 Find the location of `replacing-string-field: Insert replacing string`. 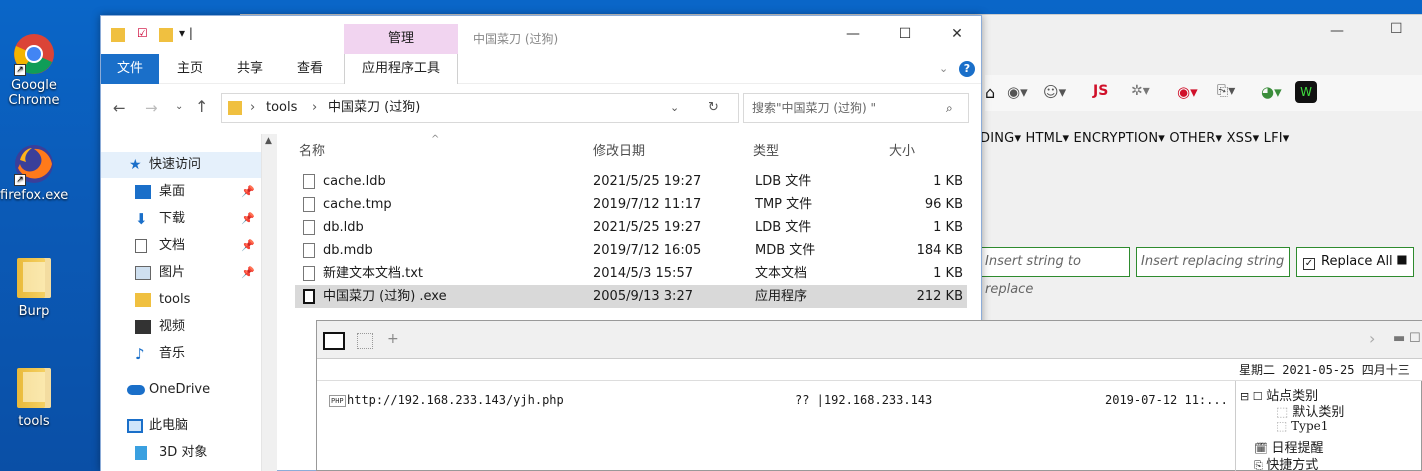

replacing-string-field: Insert replacing string is located at coordinates (1213, 262).